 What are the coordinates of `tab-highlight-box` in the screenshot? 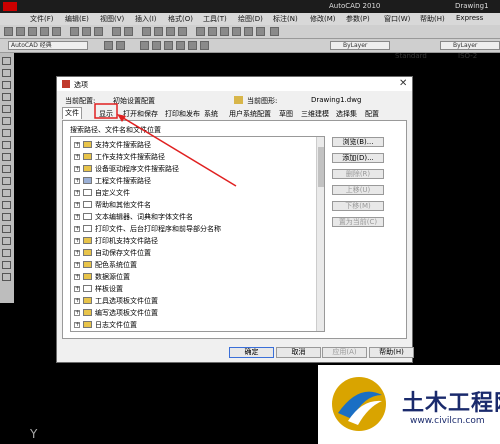 It's located at (106, 111).